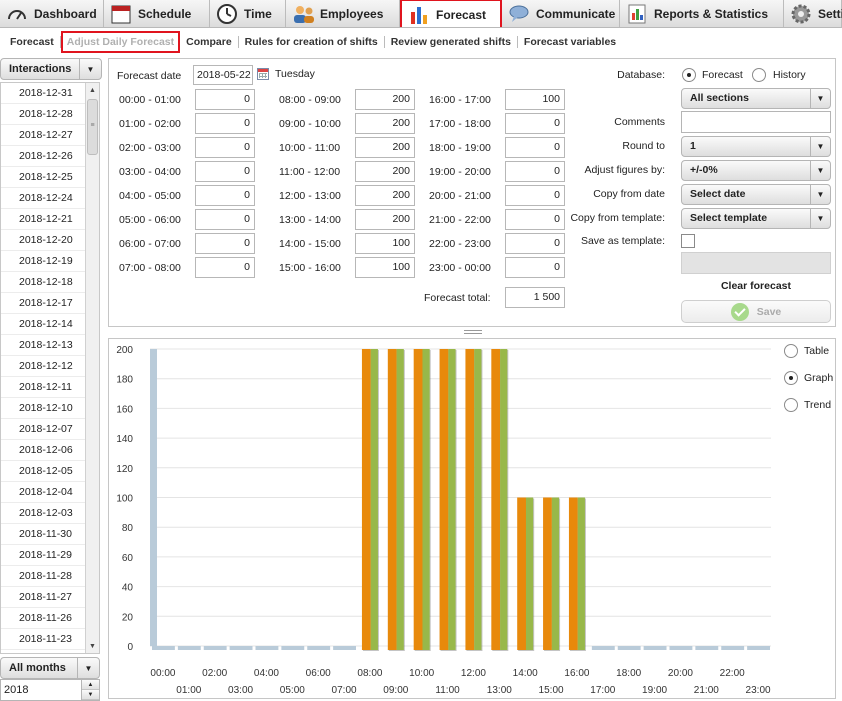 The width and height of the screenshot is (842, 701). What do you see at coordinates (44, 93) in the screenshot?
I see `date-list-item: 2018-12-31` at bounding box center [44, 93].